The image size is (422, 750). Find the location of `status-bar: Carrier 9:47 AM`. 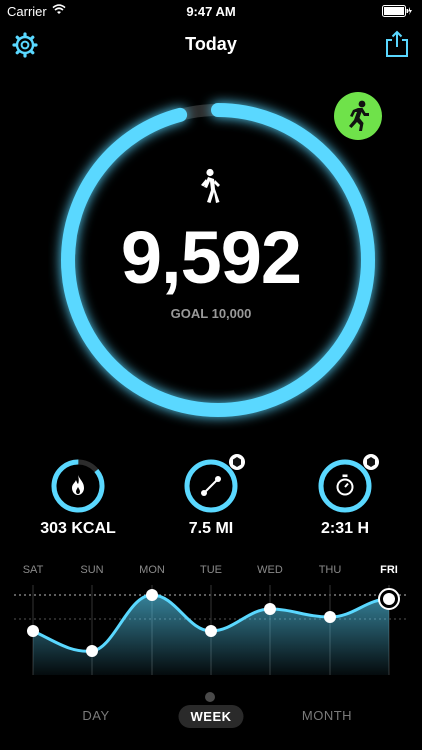

status-bar: Carrier 9:47 AM is located at coordinates (211, 11).